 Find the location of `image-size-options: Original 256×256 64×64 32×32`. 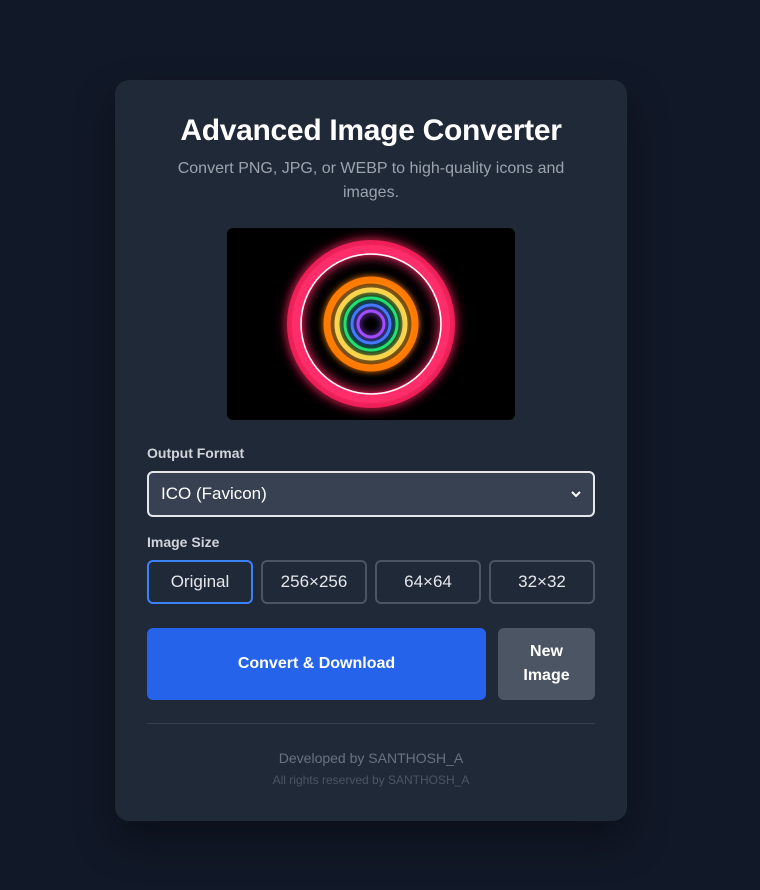

image-size-options: Original 256×256 64×64 32×32 is located at coordinates (371, 582).